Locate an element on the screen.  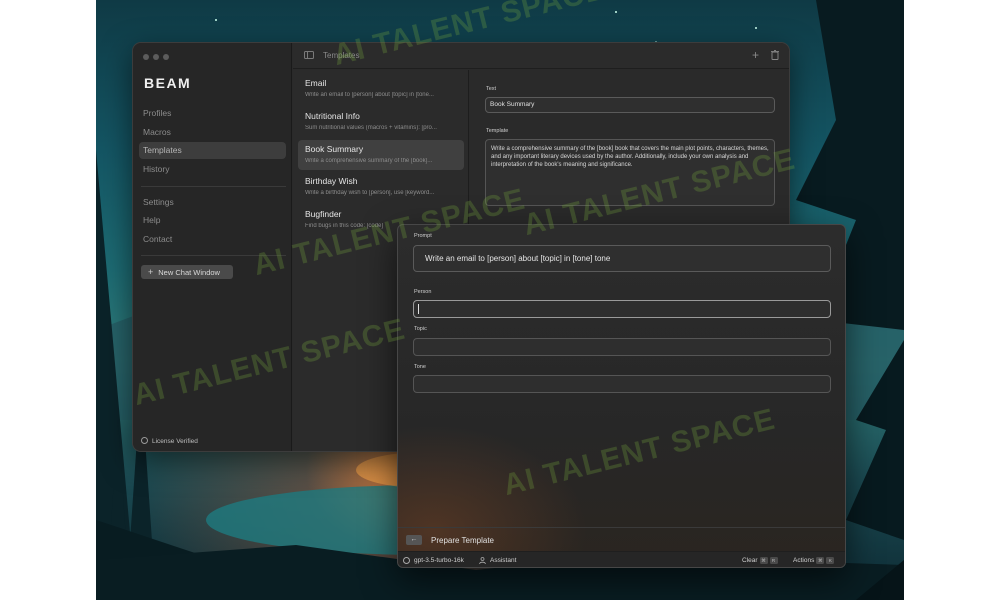
tone-field-label: Tone is located at coordinates (420, 367).